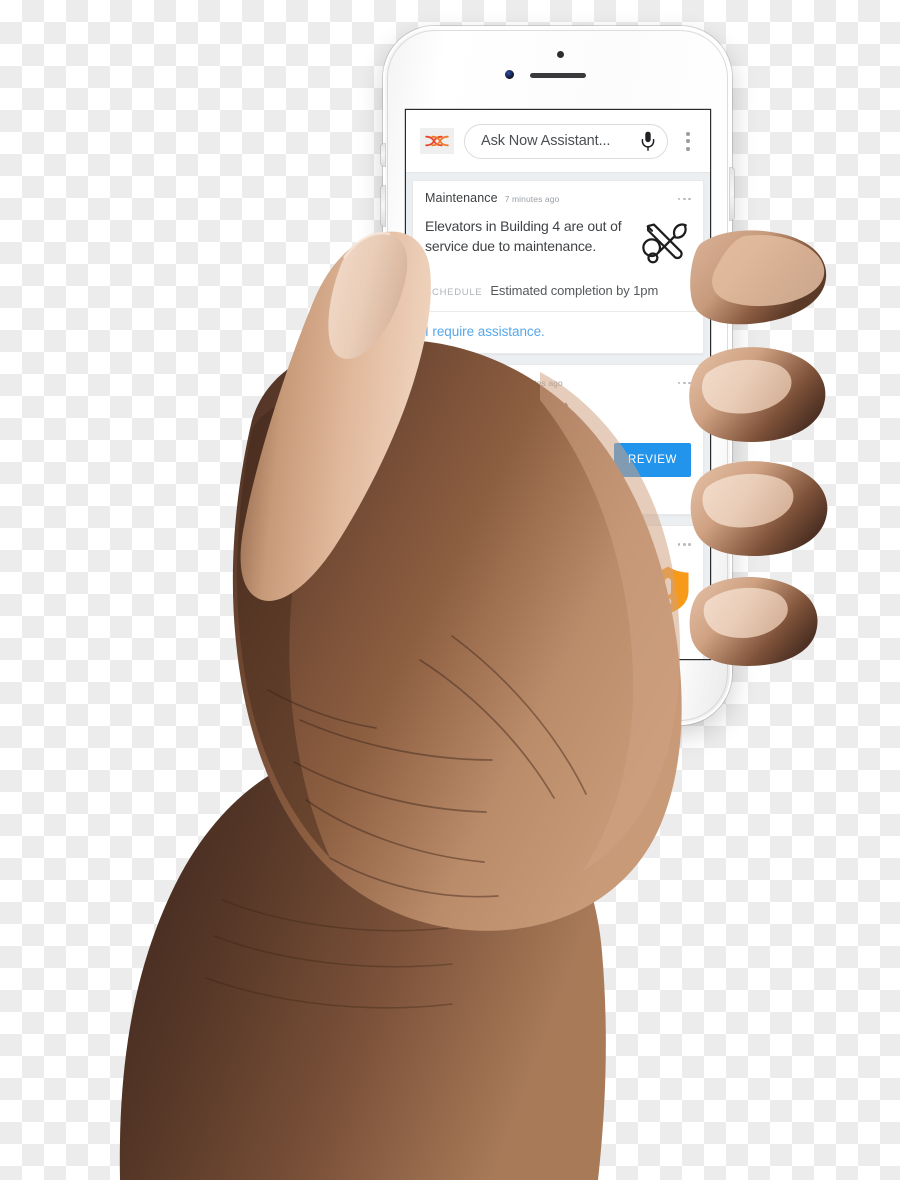 Image resolution: width=900 pixels, height=1180 pixels. Describe the element at coordinates (557, 672) in the screenshot. I see `home-button` at that location.